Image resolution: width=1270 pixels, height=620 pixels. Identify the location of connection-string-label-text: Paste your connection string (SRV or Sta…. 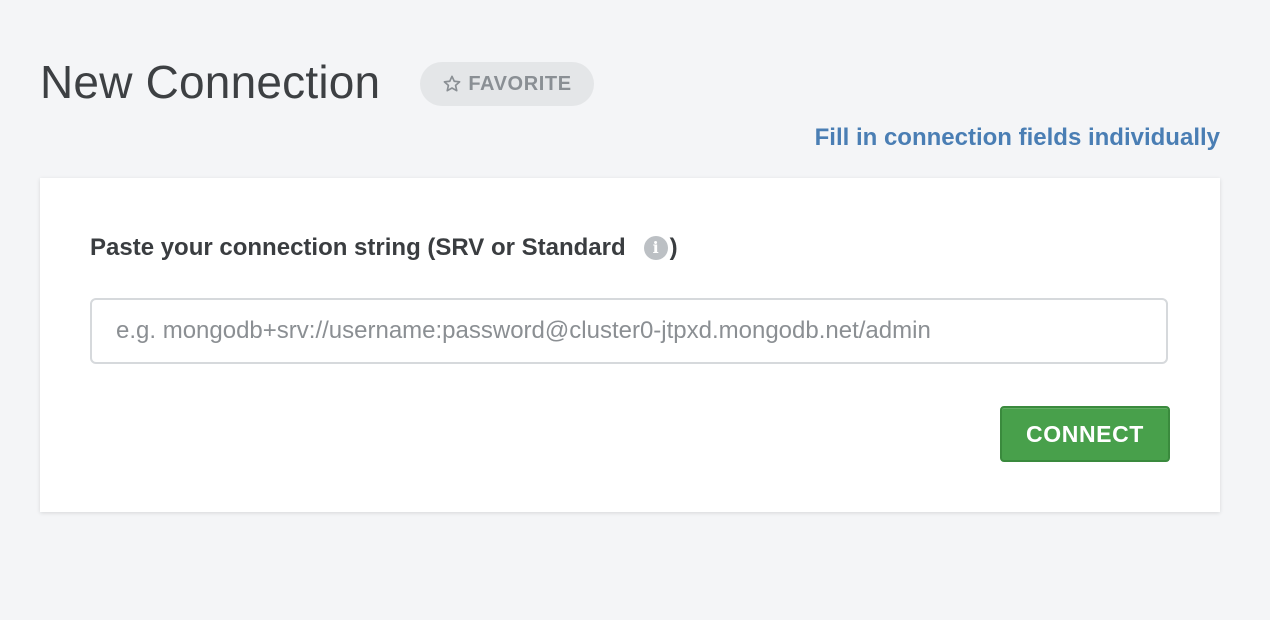
(358, 247).